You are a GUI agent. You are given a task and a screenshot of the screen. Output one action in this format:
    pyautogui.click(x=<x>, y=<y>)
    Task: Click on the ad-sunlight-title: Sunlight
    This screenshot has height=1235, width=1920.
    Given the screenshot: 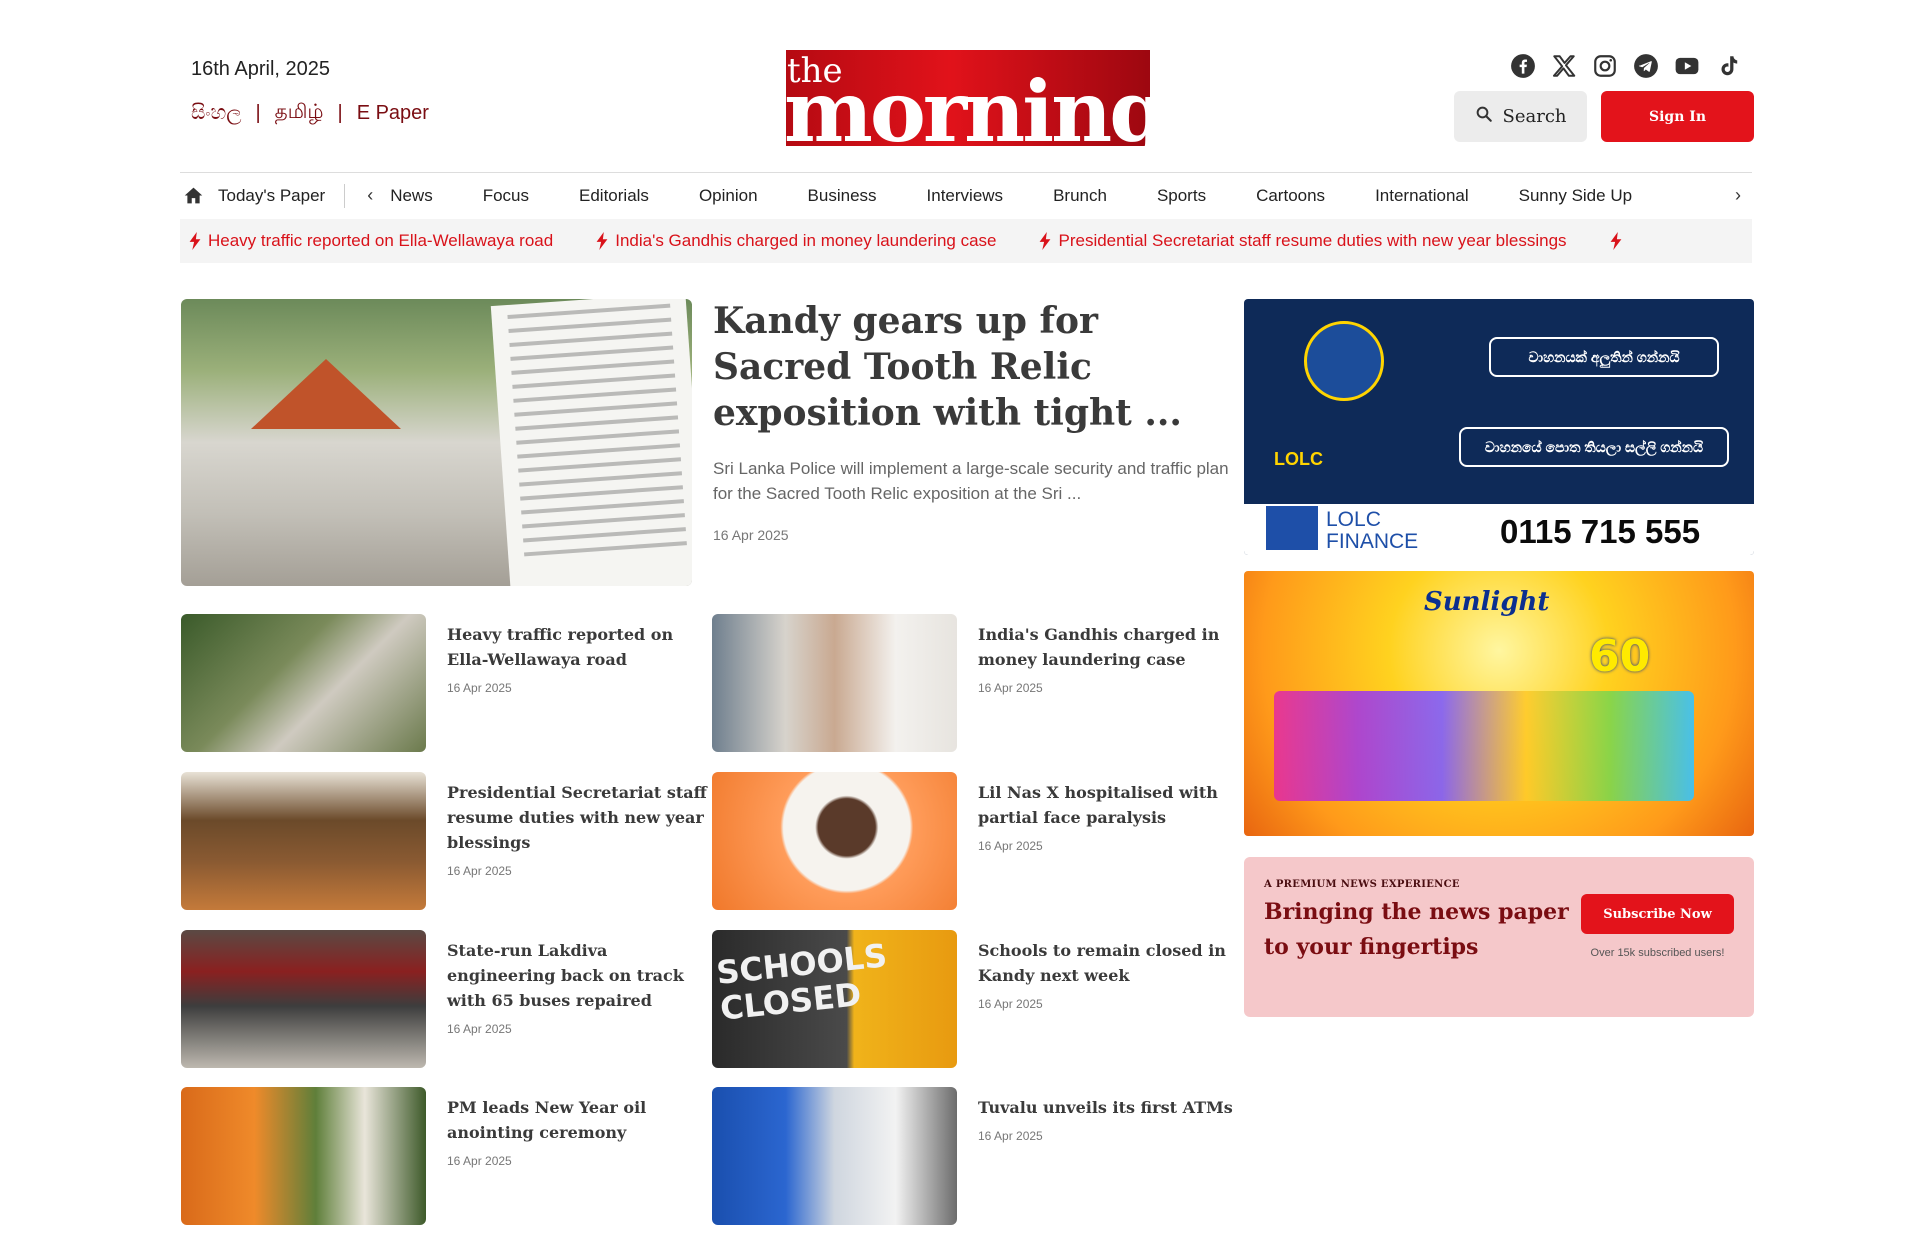 What is the action you would take?
    pyautogui.click(x=1487, y=602)
    